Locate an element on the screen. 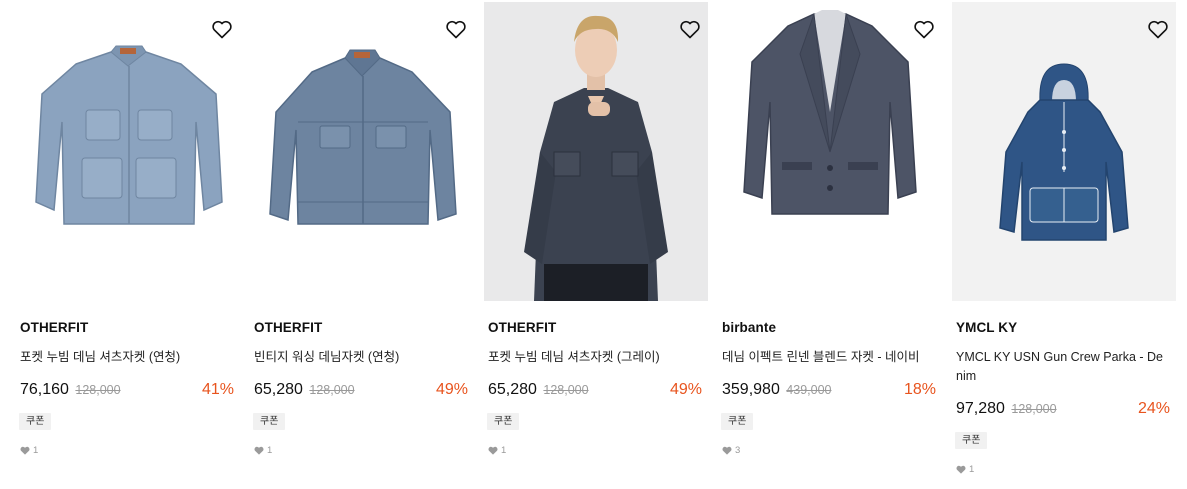 This screenshot has height=489, width=1187. sale-price: 97,280 is located at coordinates (980, 408).